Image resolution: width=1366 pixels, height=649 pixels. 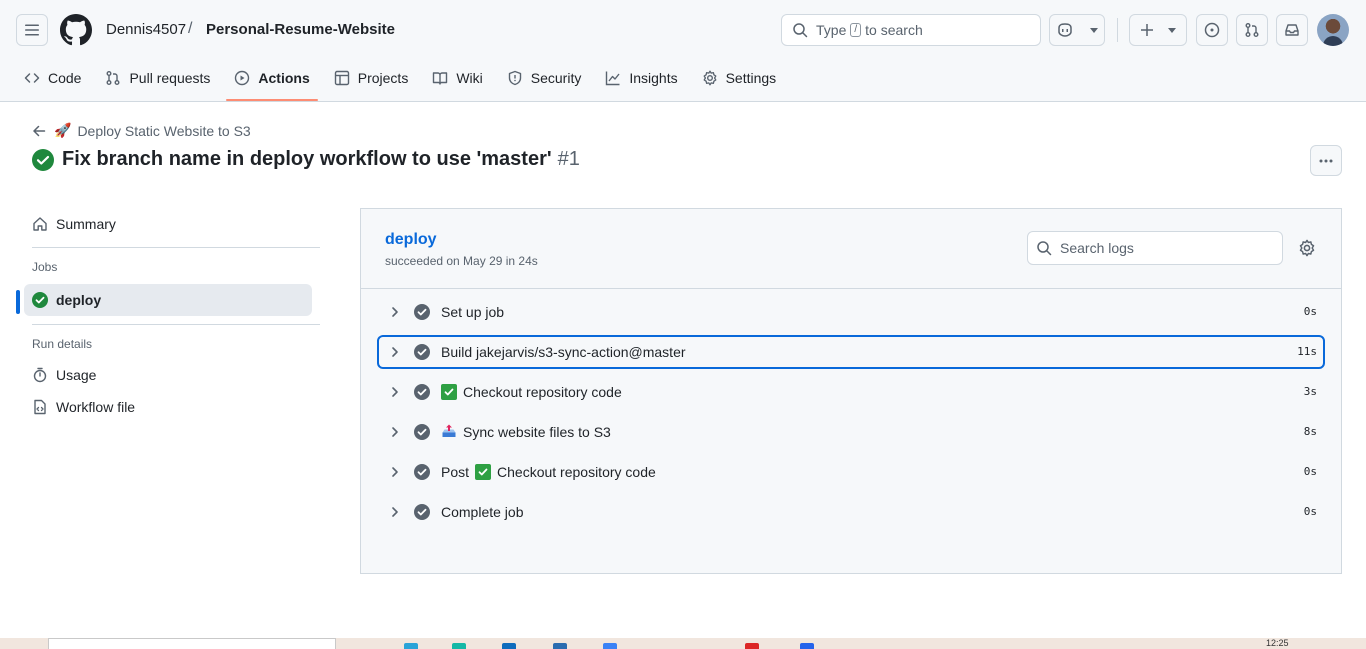 What do you see at coordinates (1065, 30) in the screenshot?
I see `copilot-icon` at bounding box center [1065, 30].